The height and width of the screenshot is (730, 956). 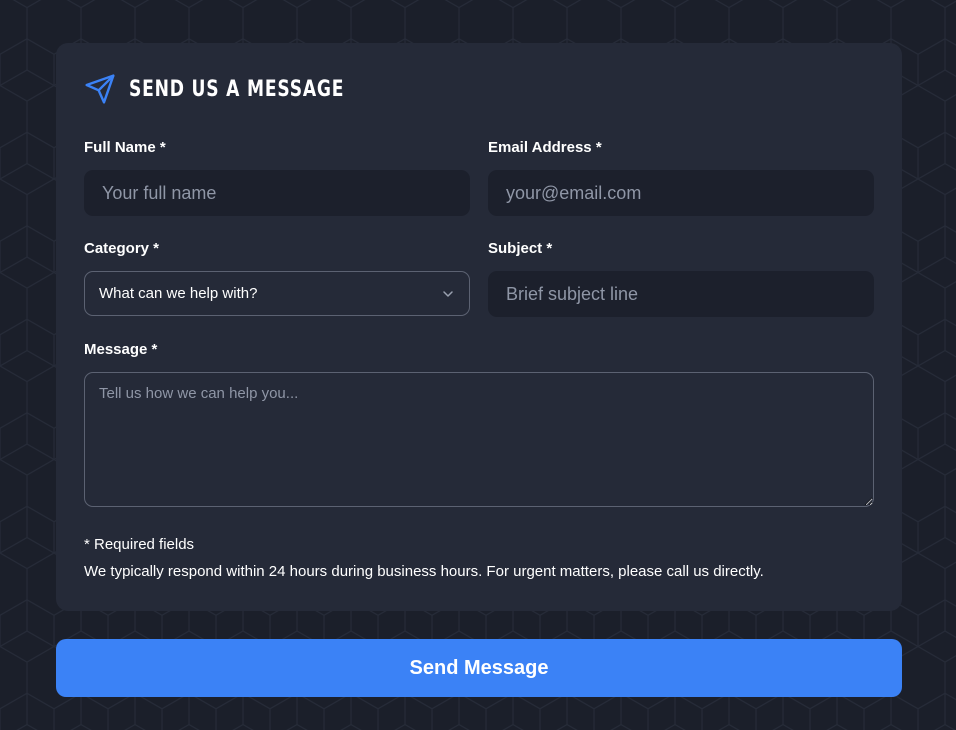 What do you see at coordinates (479, 668) in the screenshot?
I see `send-message-button: Send Message` at bounding box center [479, 668].